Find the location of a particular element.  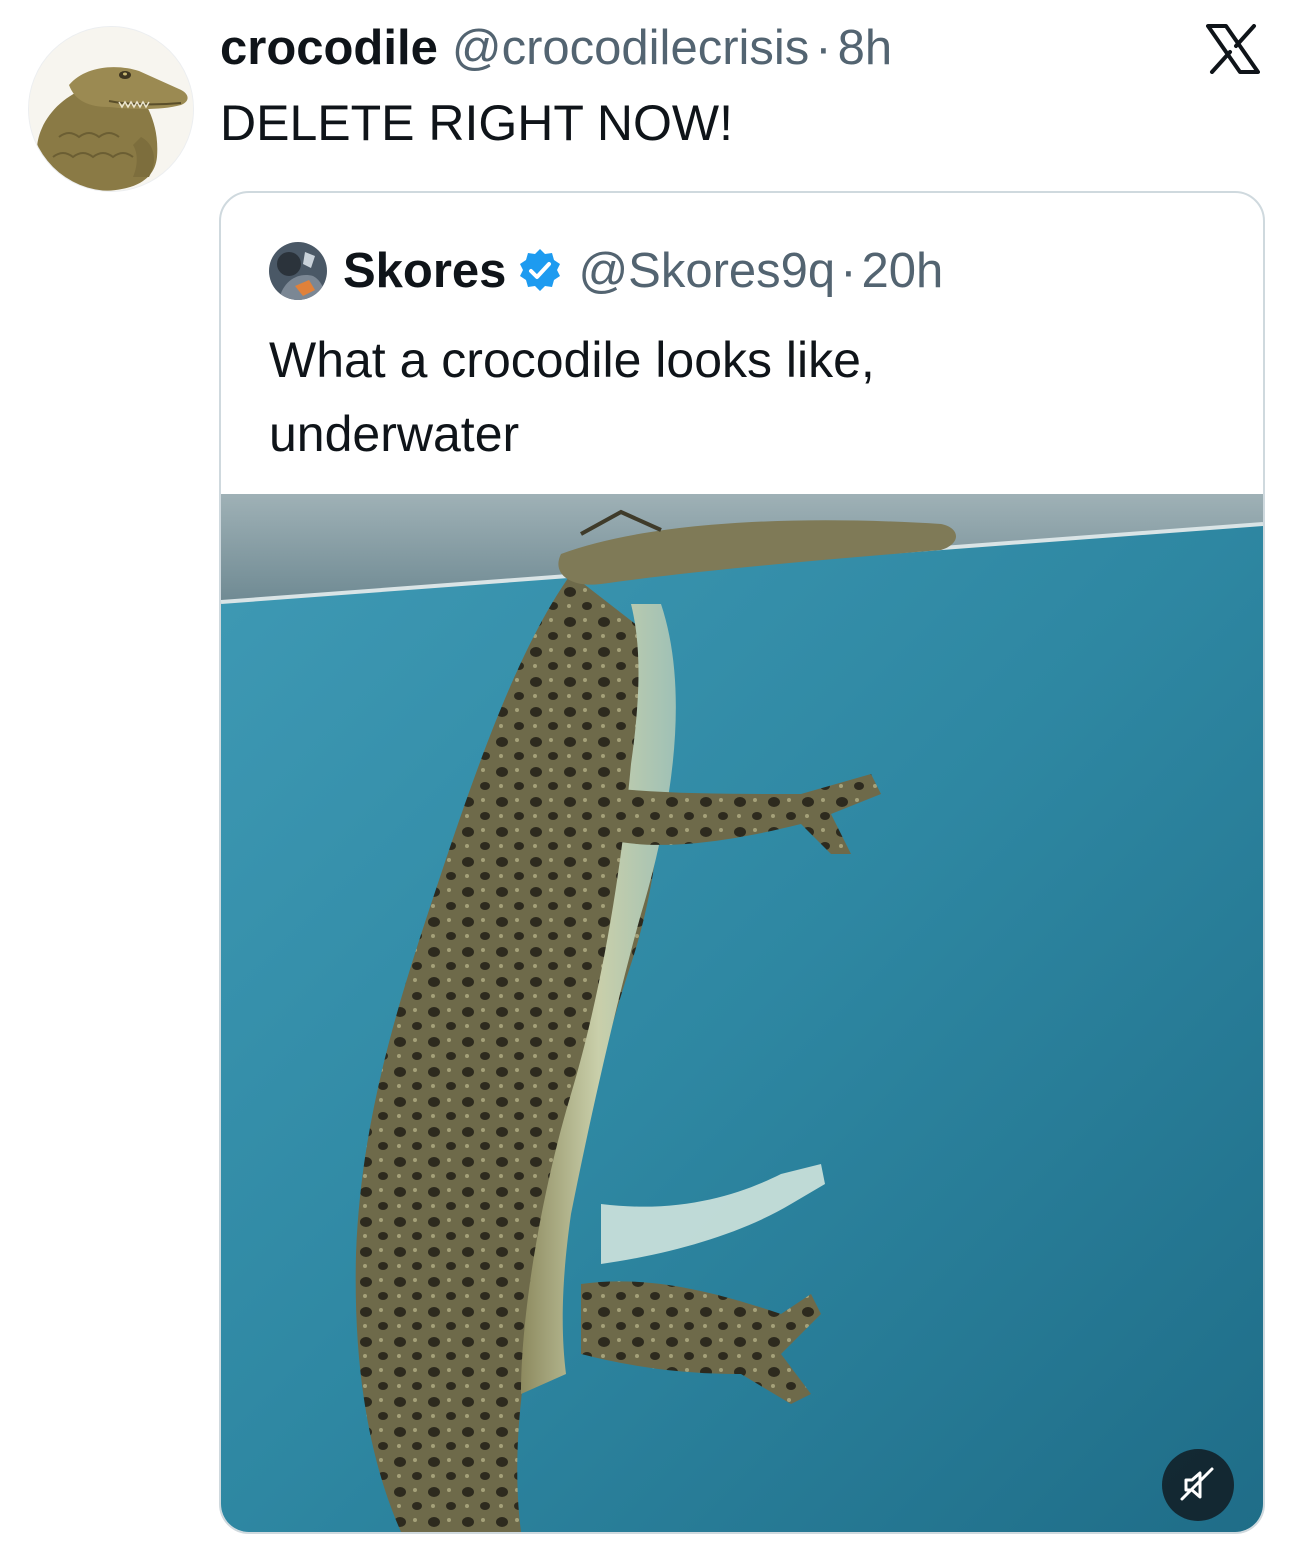

muted-speaker-icon is located at coordinates (1197, 1484).